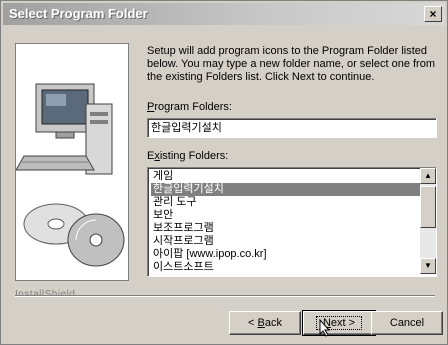 This screenshot has height=345, width=448. I want to click on cursor-icon, so click(325, 328).